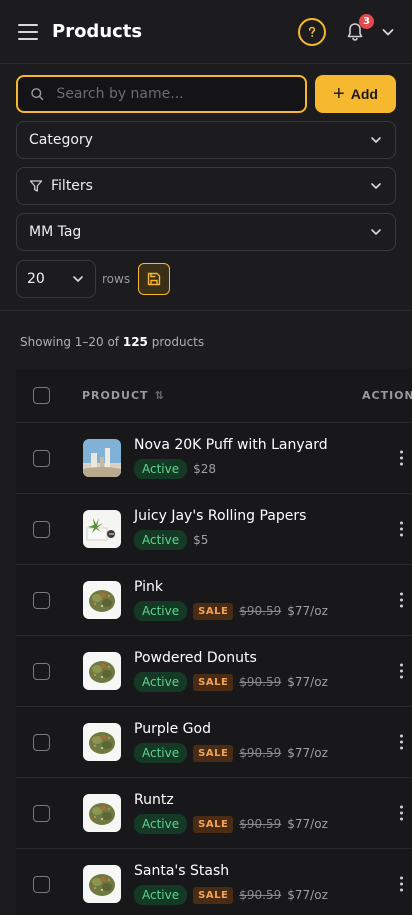 This screenshot has width=412, height=915. What do you see at coordinates (36, 186) in the screenshot?
I see `filter-icon` at bounding box center [36, 186].